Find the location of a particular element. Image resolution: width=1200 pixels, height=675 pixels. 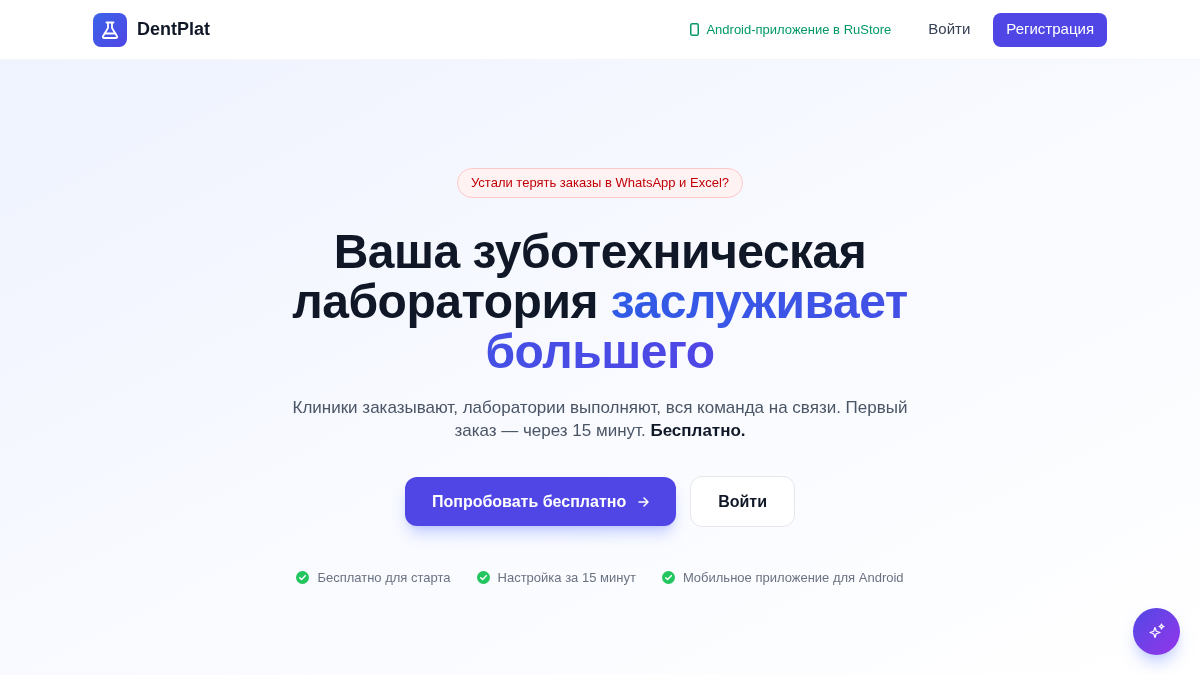

try-free-button: Попробовать бесплатно is located at coordinates (540, 501).